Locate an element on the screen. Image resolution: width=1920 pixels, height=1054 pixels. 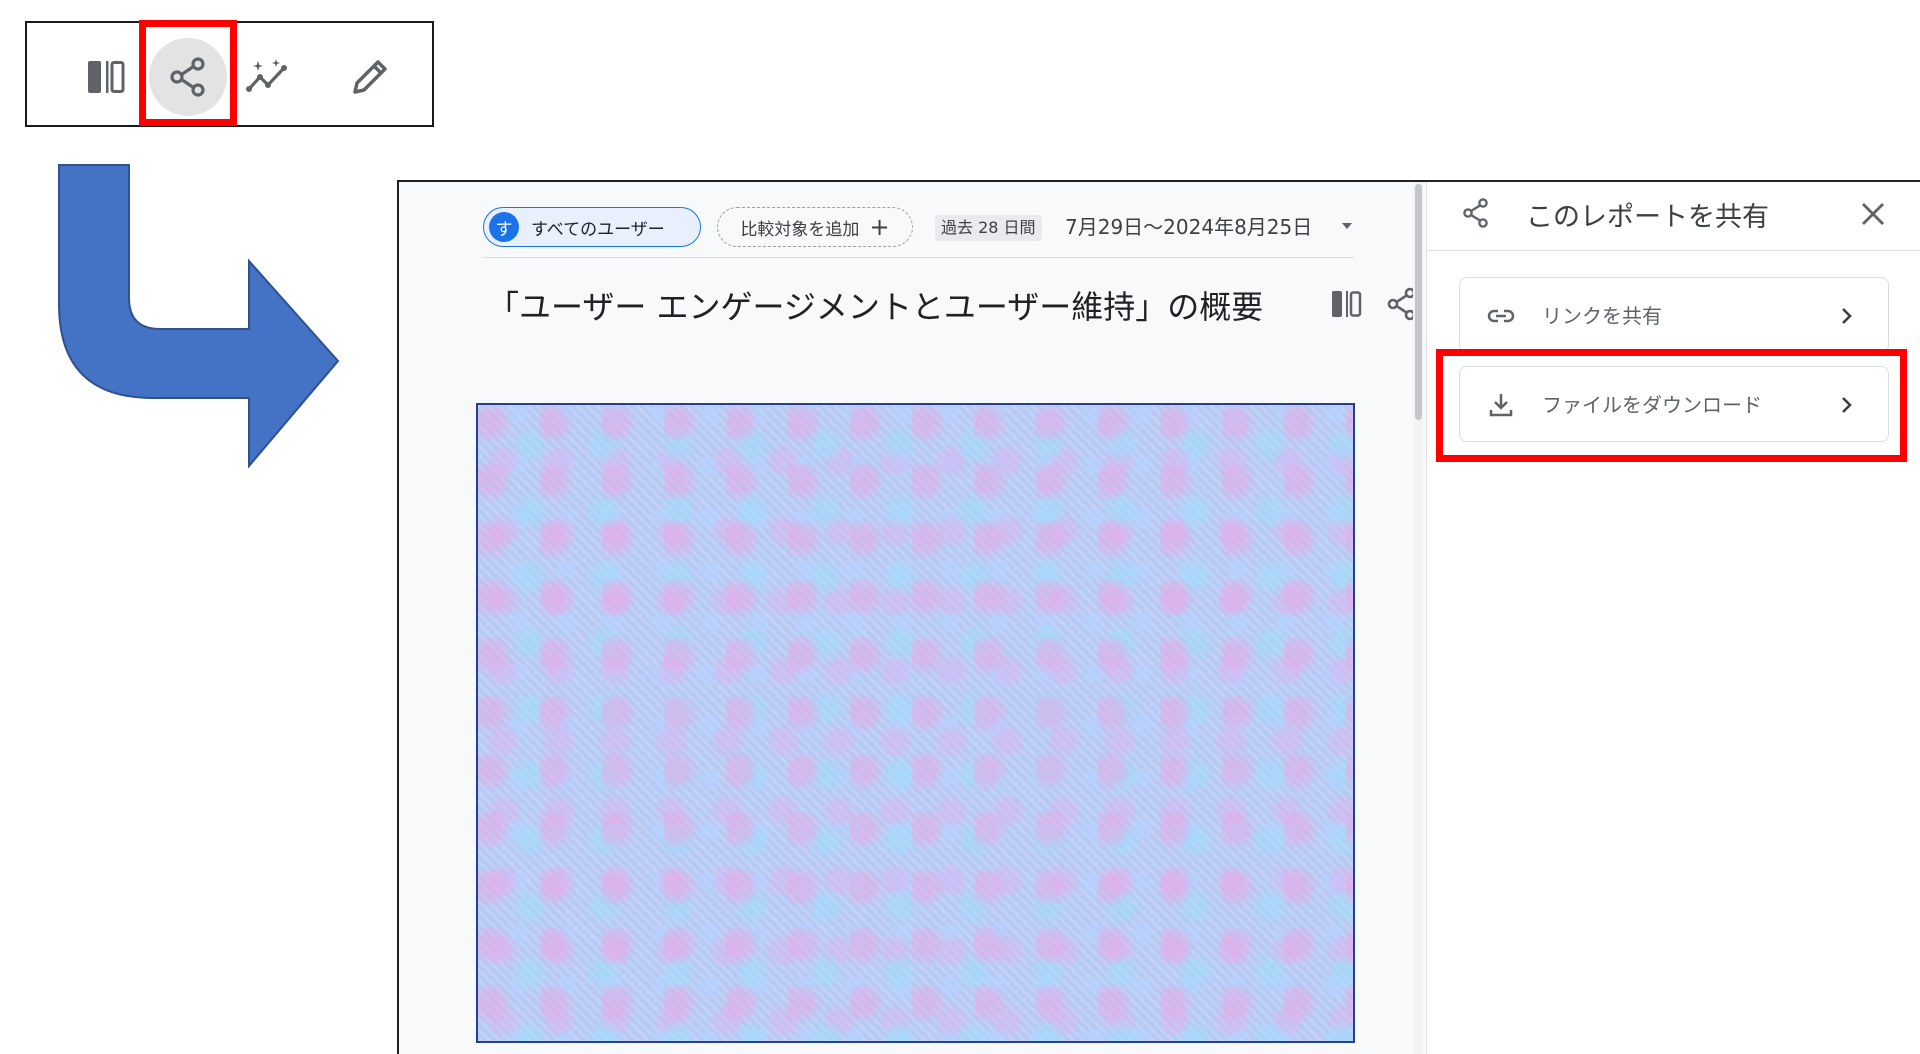
share-link-label: リンクを共有 is located at coordinates (1602, 316).